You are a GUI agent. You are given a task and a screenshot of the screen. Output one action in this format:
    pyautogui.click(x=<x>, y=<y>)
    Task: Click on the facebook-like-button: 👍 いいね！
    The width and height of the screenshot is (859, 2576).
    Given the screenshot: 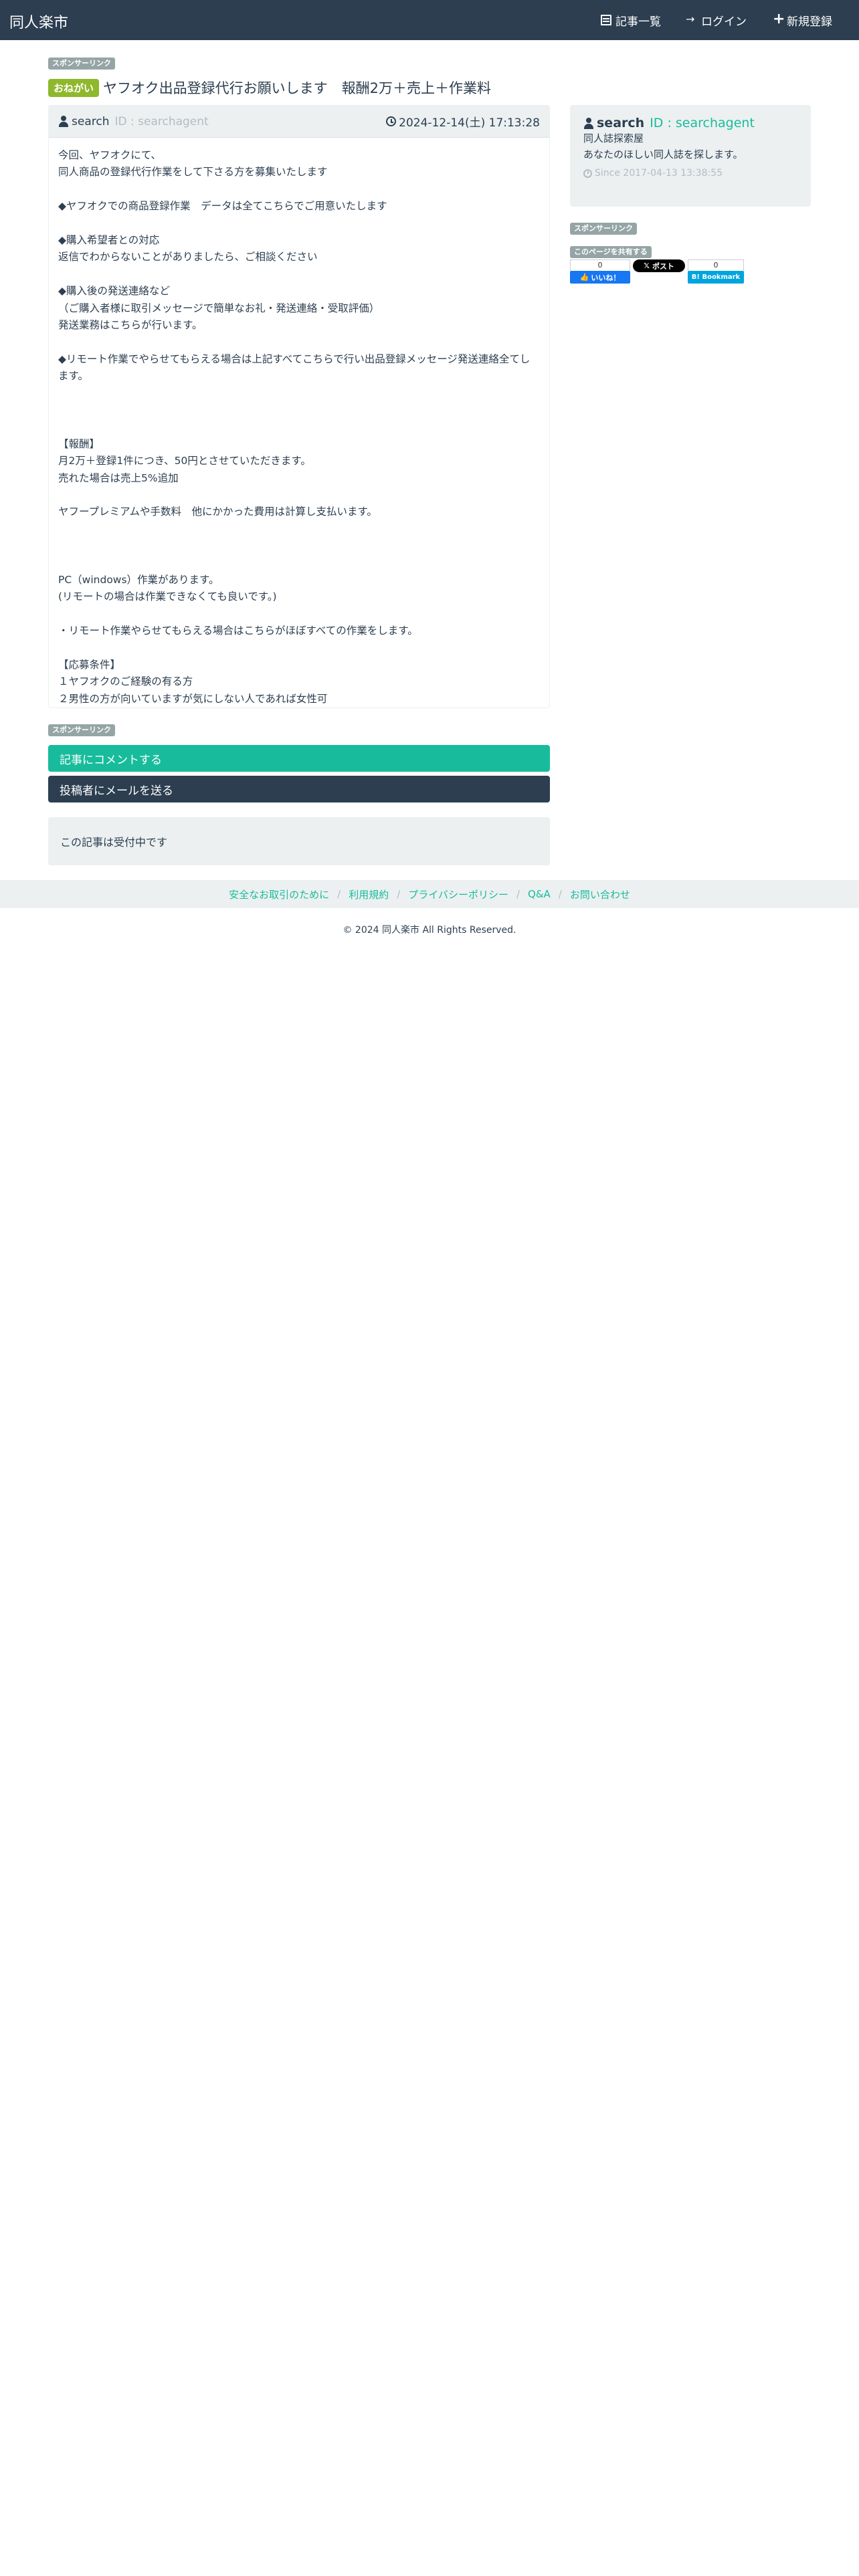 What is the action you would take?
    pyautogui.click(x=600, y=277)
    